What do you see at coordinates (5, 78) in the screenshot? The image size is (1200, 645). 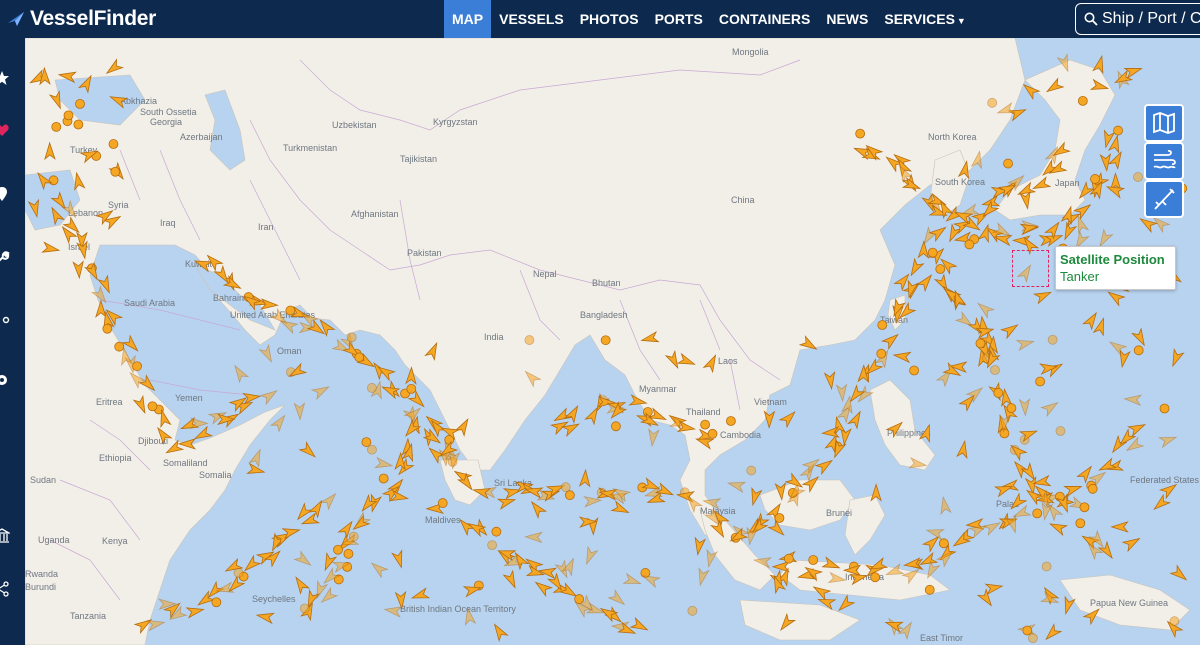 I see `star-icon` at bounding box center [5, 78].